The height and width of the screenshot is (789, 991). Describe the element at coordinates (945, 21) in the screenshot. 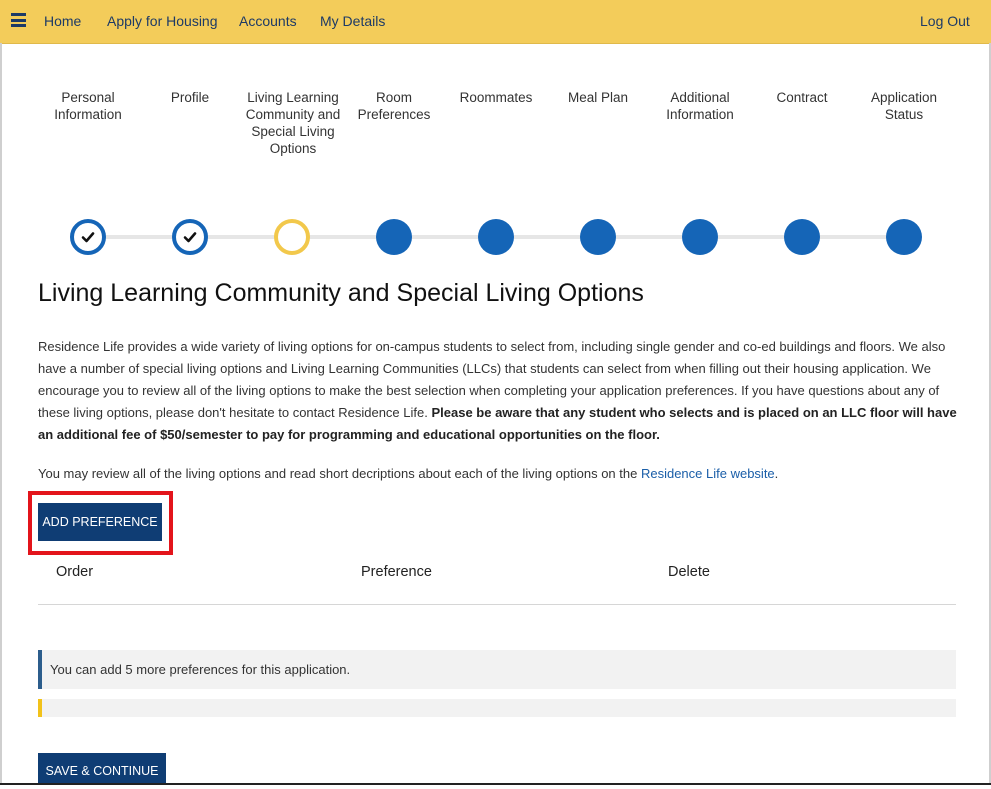

I see `nav-log-out: Log Out` at that location.